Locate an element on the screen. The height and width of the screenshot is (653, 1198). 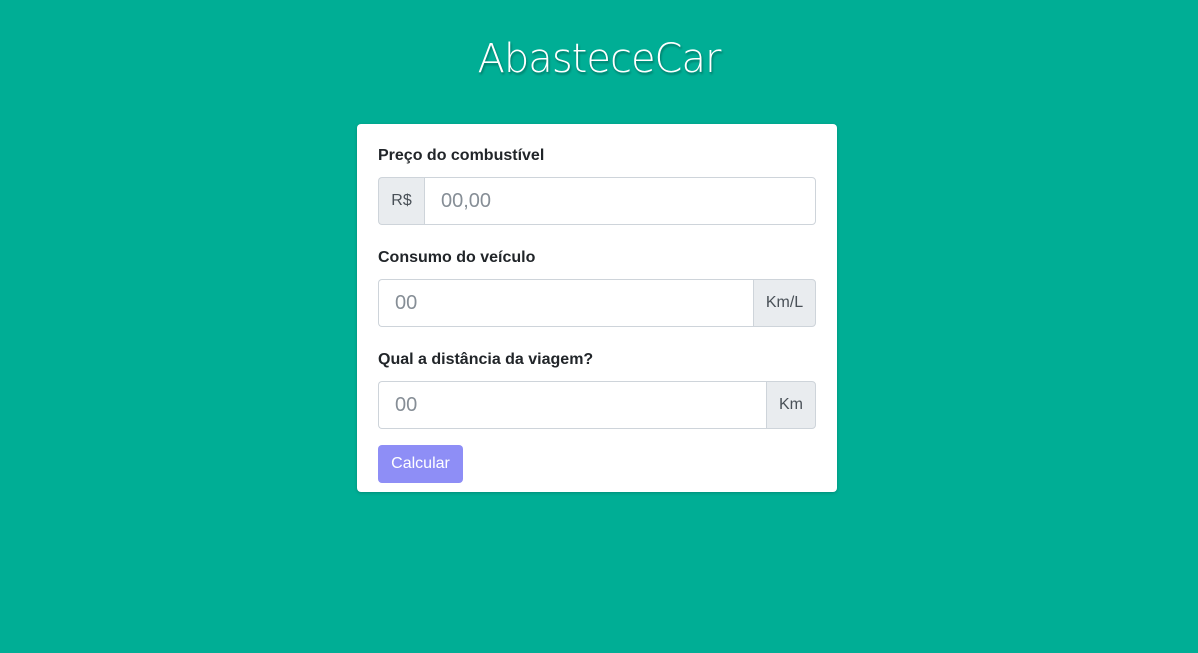
currency-prefix: R$ is located at coordinates (401, 201).